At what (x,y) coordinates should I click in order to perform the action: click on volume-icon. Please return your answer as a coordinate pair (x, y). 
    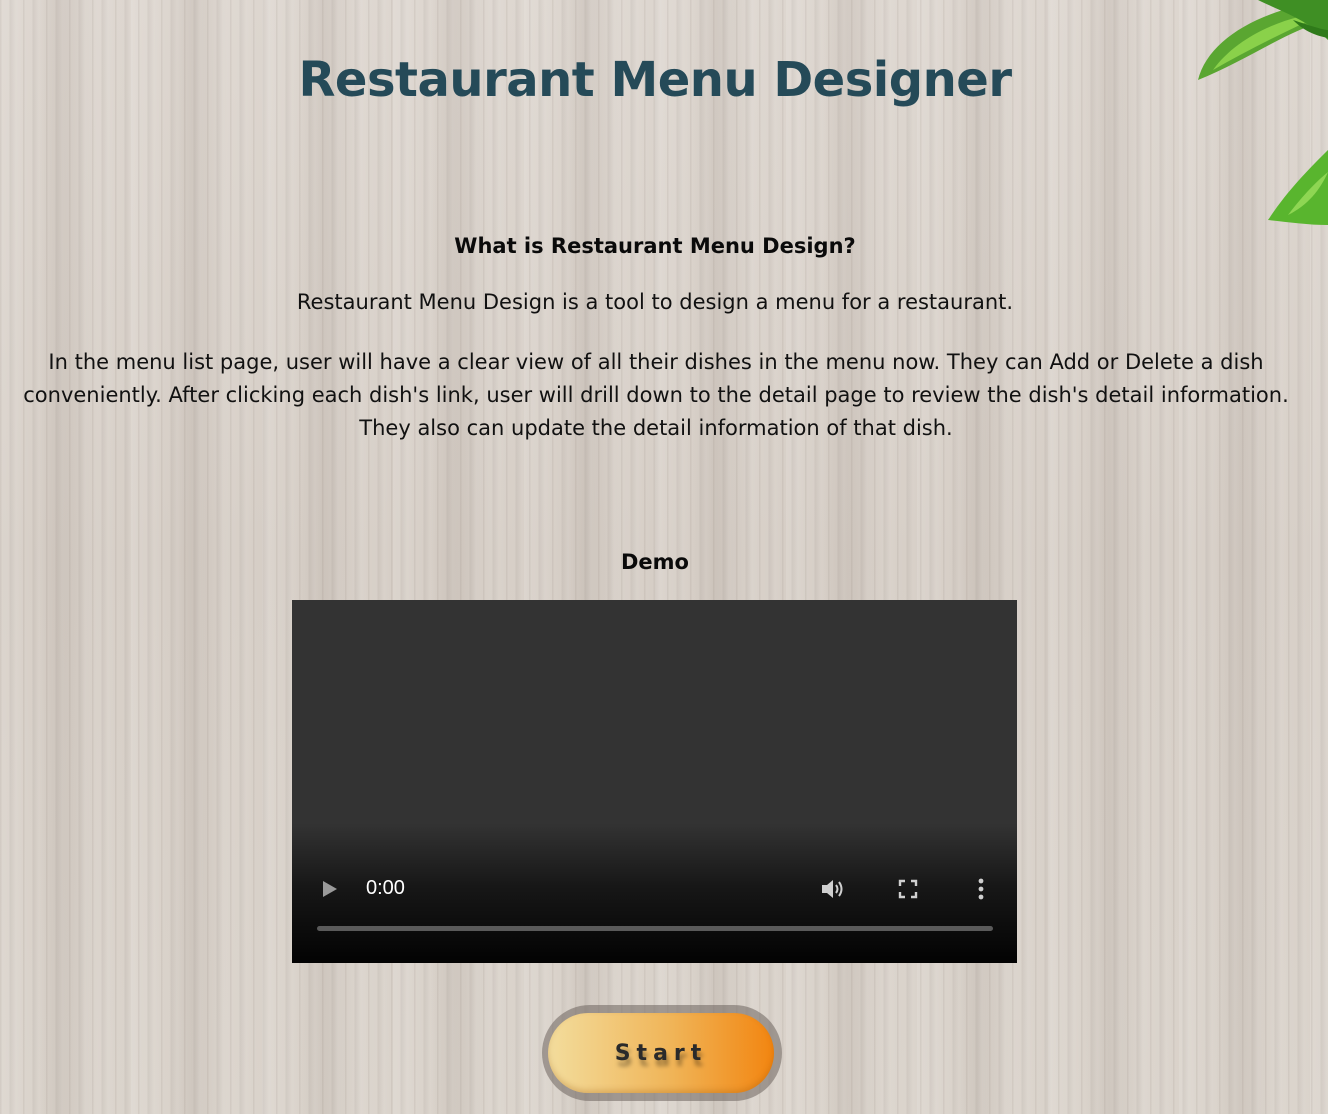
    Looking at the image, I should click on (832, 889).